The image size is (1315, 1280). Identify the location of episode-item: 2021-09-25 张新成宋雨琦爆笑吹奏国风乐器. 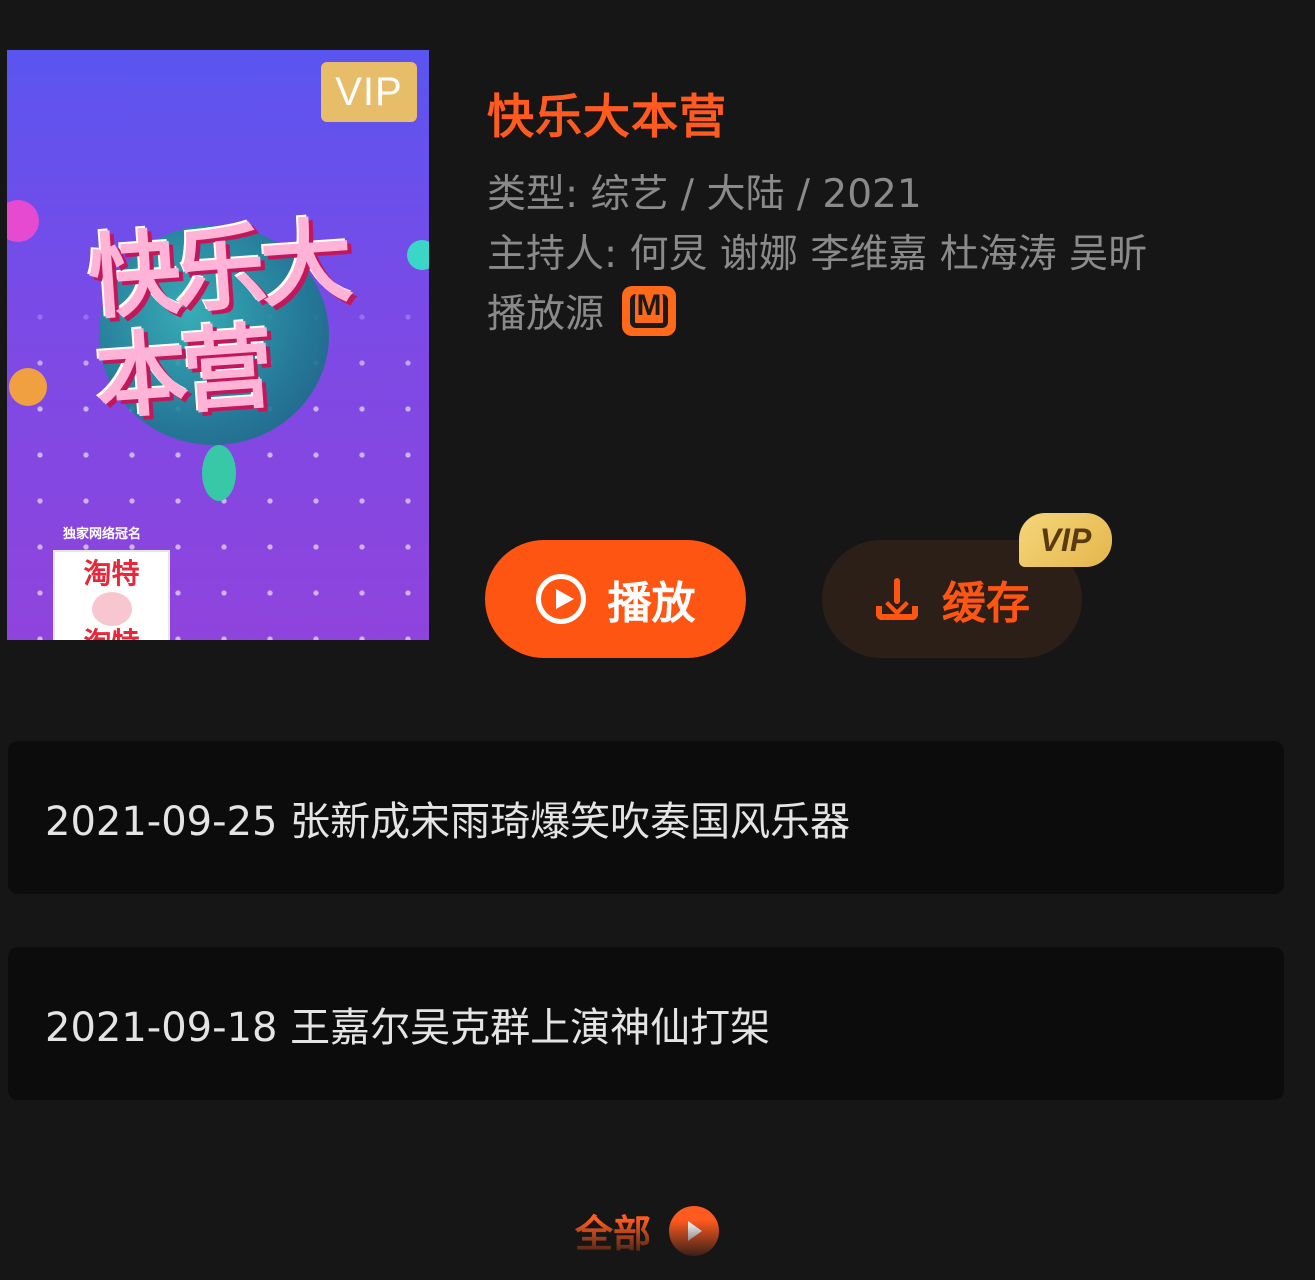
(646, 817).